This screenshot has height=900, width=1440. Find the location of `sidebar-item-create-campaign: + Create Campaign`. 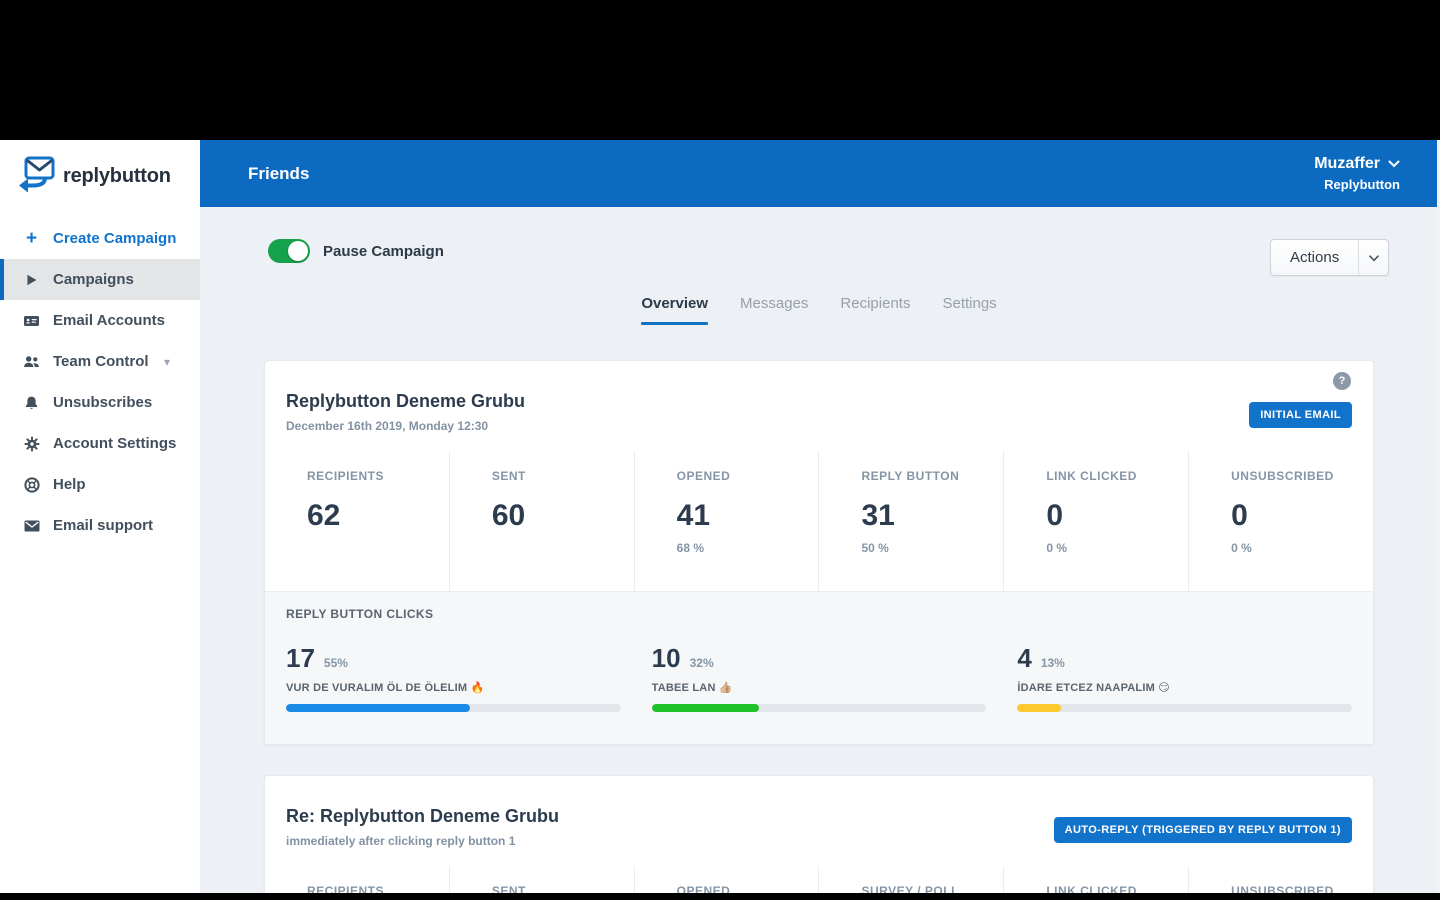

sidebar-item-create-campaign: + Create Campaign is located at coordinates (100, 238).